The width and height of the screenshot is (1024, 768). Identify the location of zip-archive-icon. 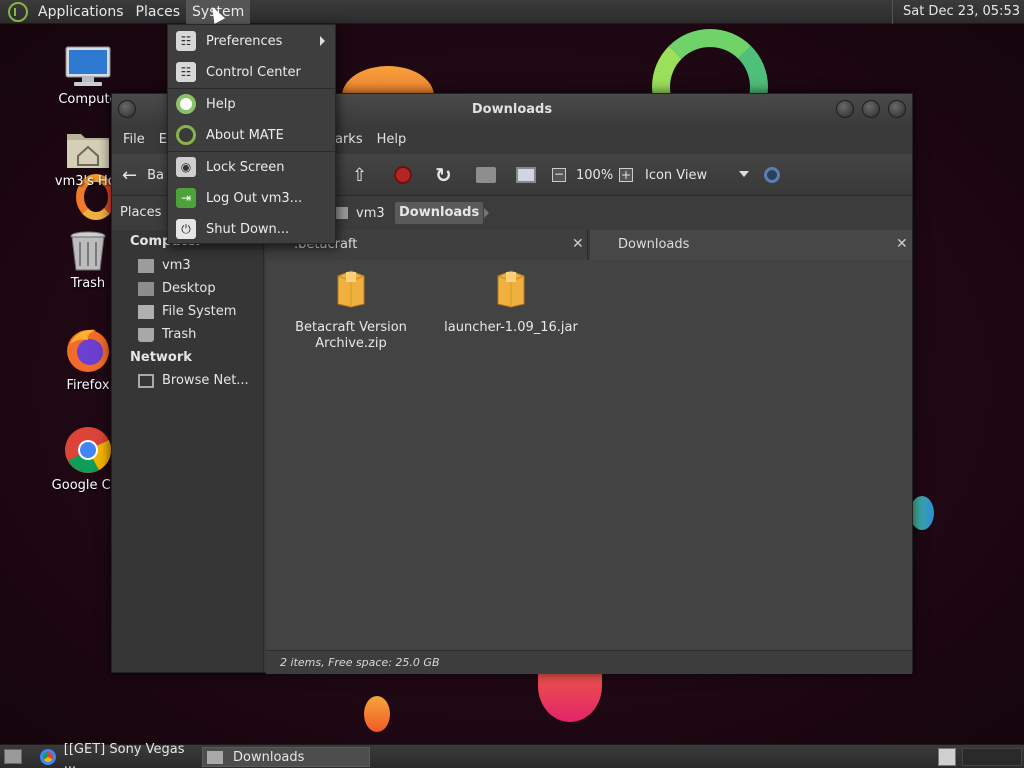
(351, 289).